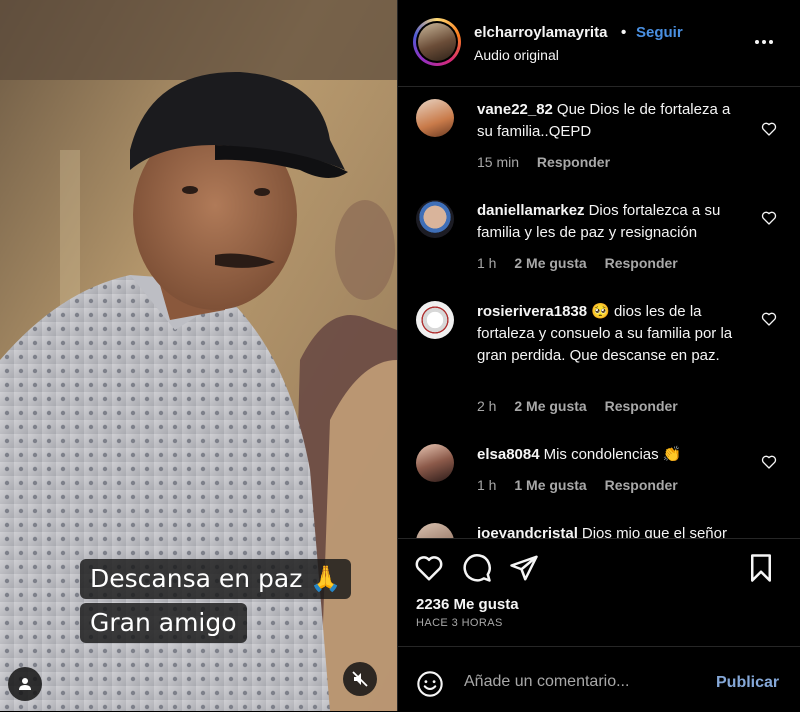 Image resolution: width=800 pixels, height=712 pixels. Describe the element at coordinates (487, 406) in the screenshot. I see `comment-time: 2 h` at that location.